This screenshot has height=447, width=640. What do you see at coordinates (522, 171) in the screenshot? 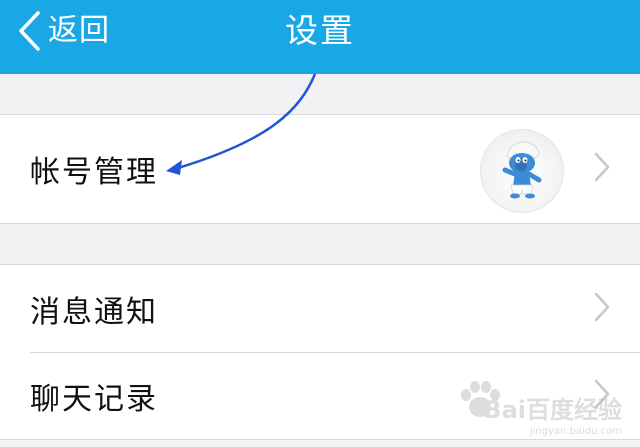
I see `avatar` at bounding box center [522, 171].